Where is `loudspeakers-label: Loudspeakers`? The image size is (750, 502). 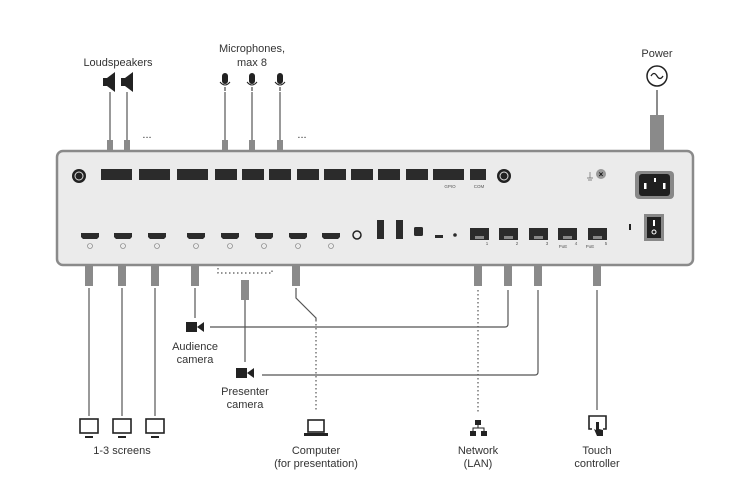
loudspeakers-label: Loudspeakers is located at coordinates (118, 63).